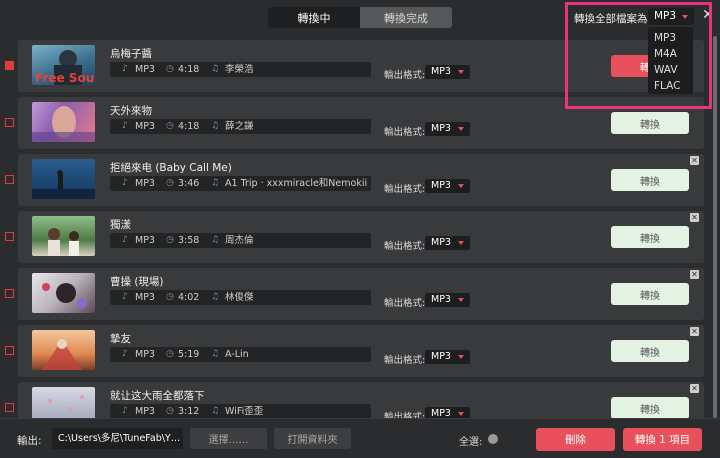 The height and width of the screenshot is (458, 720). I want to click on dropdown-option-wav: WAV, so click(670, 70).